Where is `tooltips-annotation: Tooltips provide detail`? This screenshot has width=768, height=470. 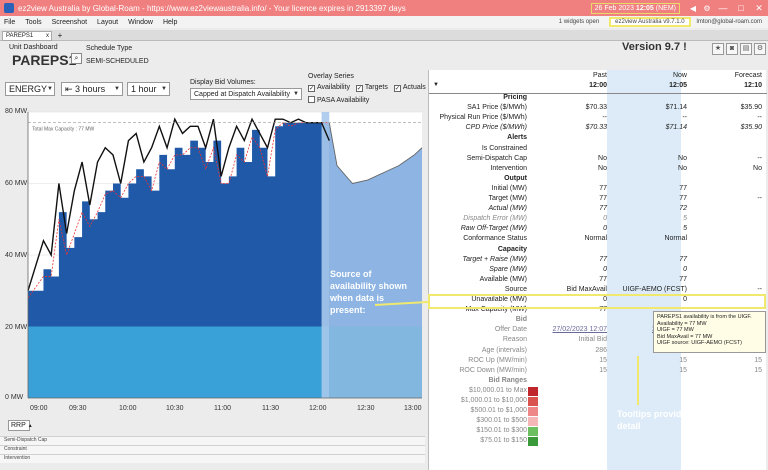
tooltips-annotation: Tooltips provide detail is located at coordinates (652, 420).